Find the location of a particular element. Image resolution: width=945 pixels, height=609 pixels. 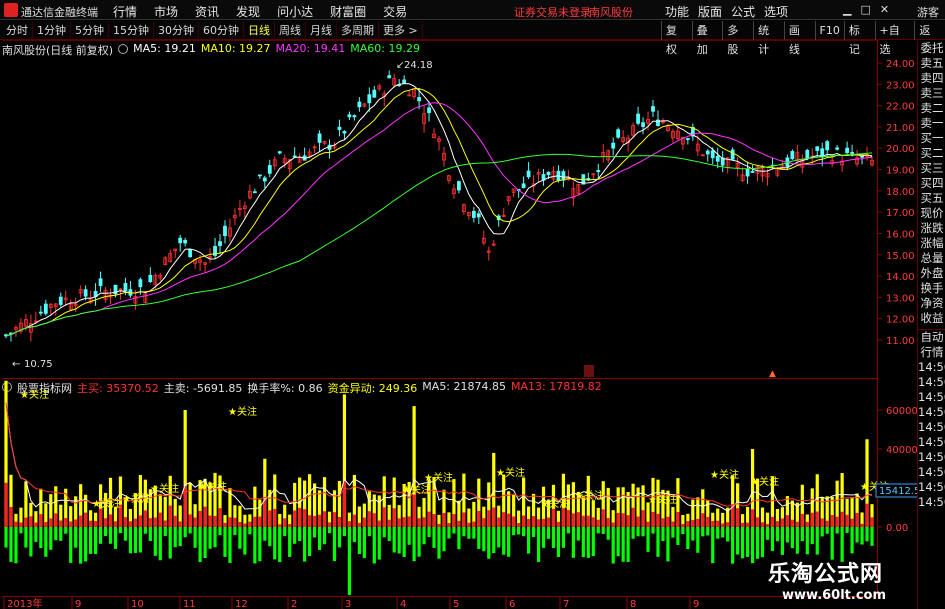

event-marker-icon: ▲ is located at coordinates (772, 374).